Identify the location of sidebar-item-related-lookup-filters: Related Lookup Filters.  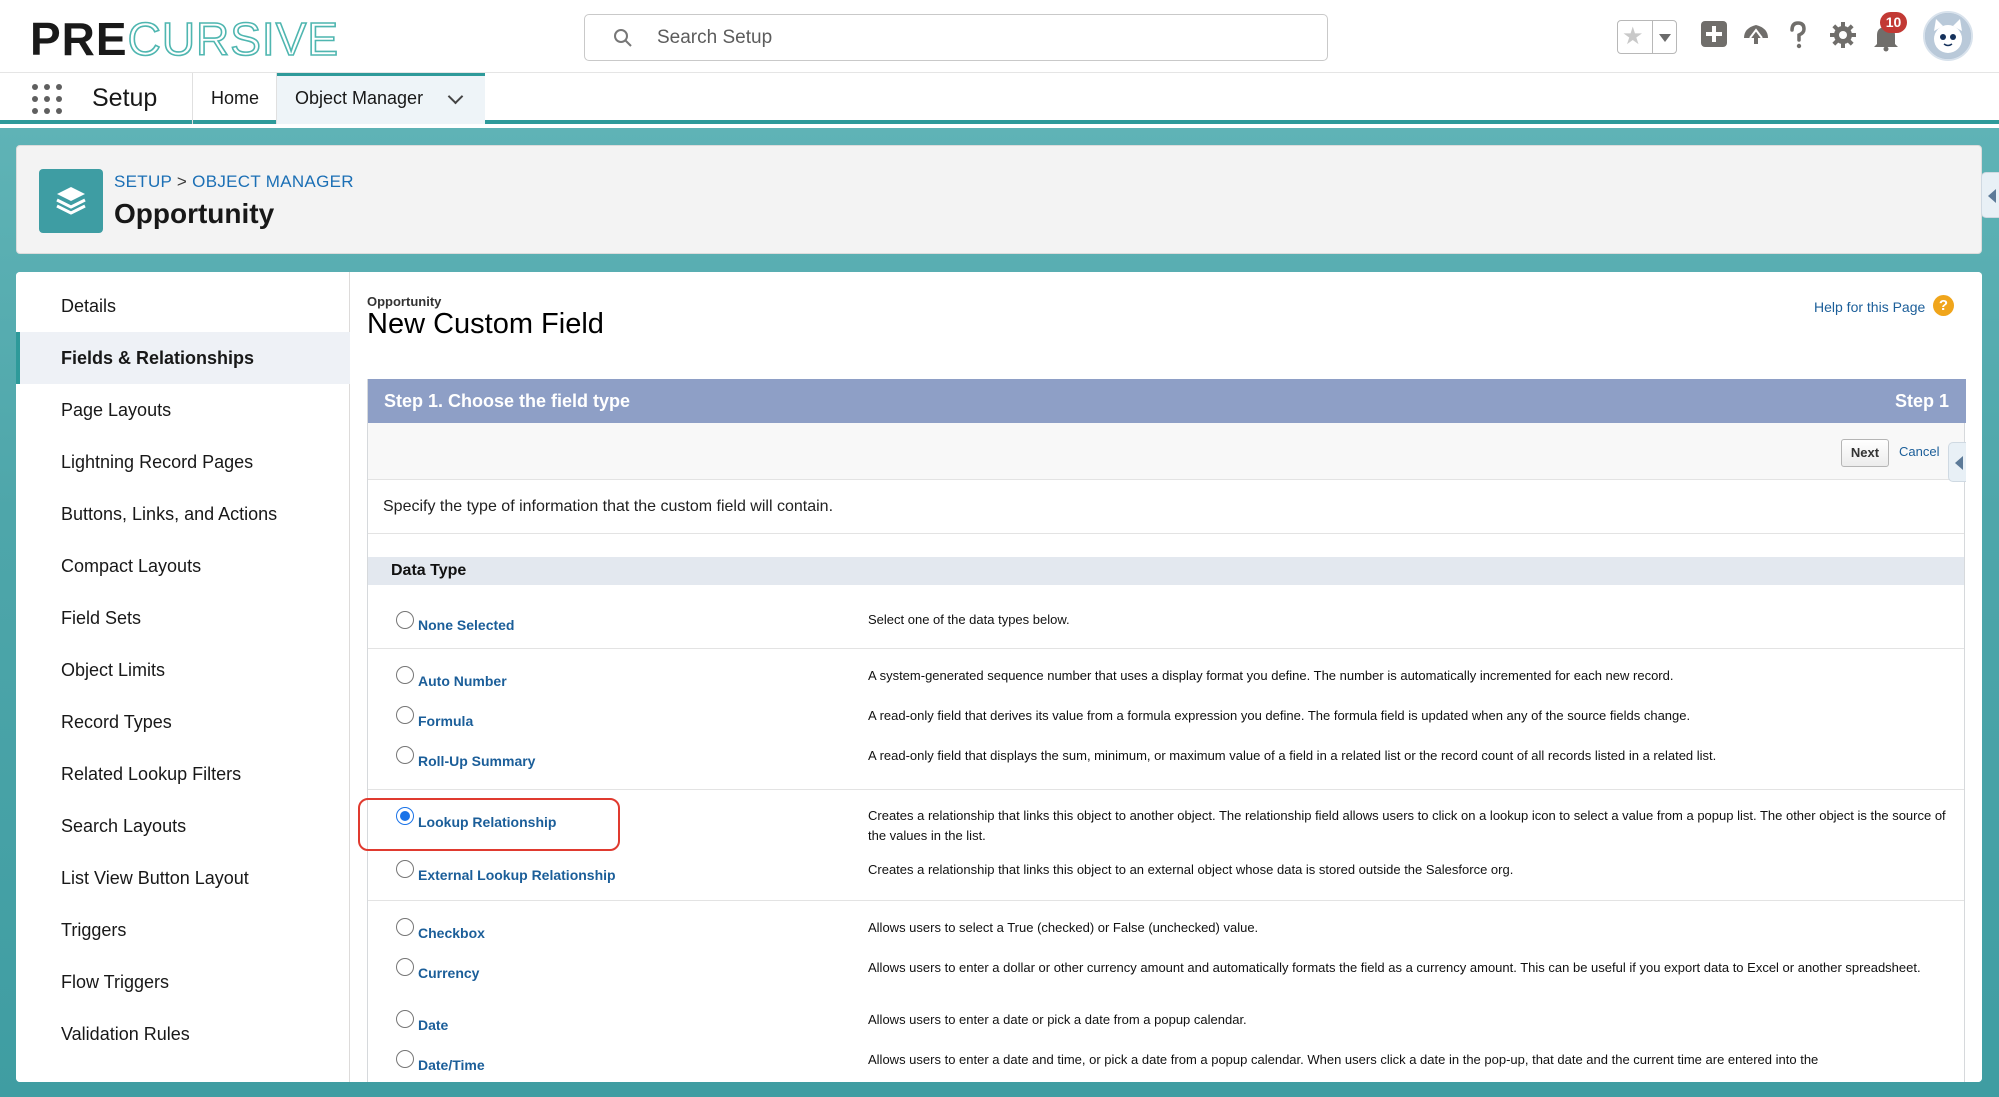
(183, 774).